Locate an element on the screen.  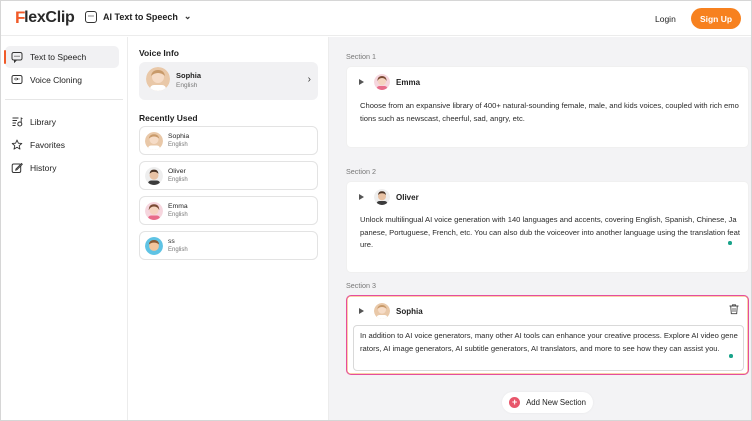
recent-voice-name: Emma is located at coordinates (178, 206).